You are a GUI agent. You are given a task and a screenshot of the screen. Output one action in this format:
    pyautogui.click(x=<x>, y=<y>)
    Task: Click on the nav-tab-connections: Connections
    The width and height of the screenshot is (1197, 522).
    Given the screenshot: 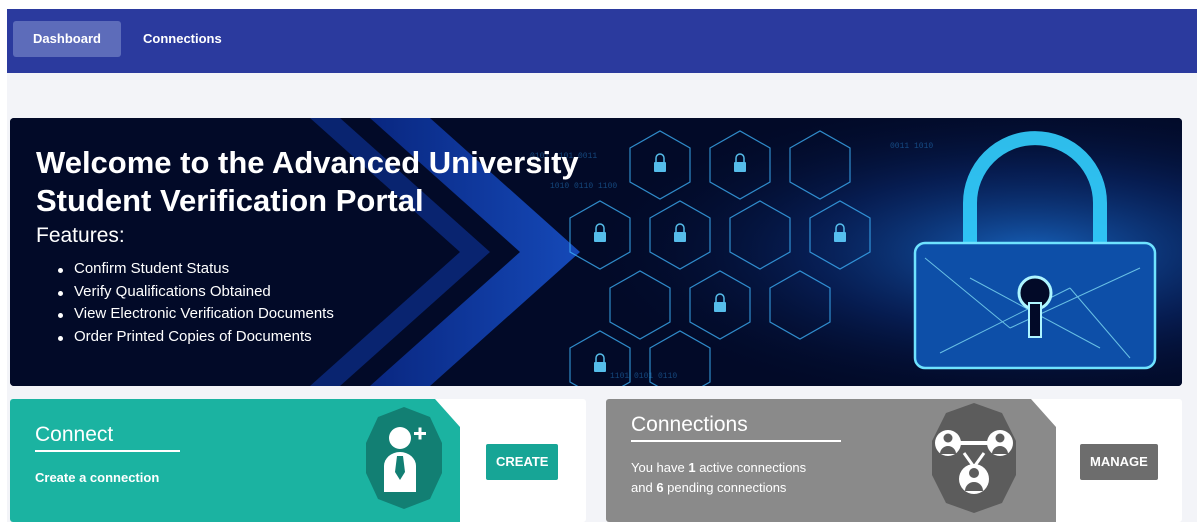 What is the action you would take?
    pyautogui.click(x=182, y=39)
    